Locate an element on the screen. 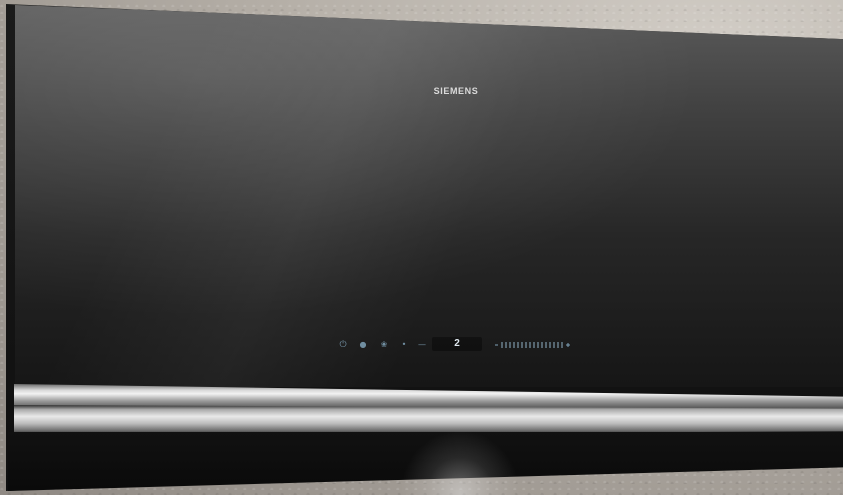 The image size is (843, 495). touch-control-strip: ⏻ ● ❀ • — 2 is located at coordinates (457, 344).